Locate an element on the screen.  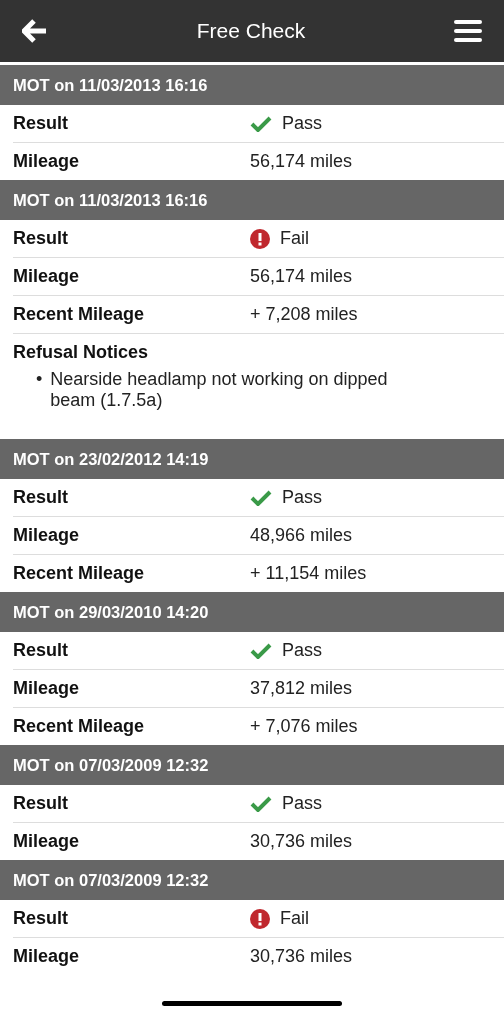
row-value: 37,812 miles is located at coordinates (301, 688).